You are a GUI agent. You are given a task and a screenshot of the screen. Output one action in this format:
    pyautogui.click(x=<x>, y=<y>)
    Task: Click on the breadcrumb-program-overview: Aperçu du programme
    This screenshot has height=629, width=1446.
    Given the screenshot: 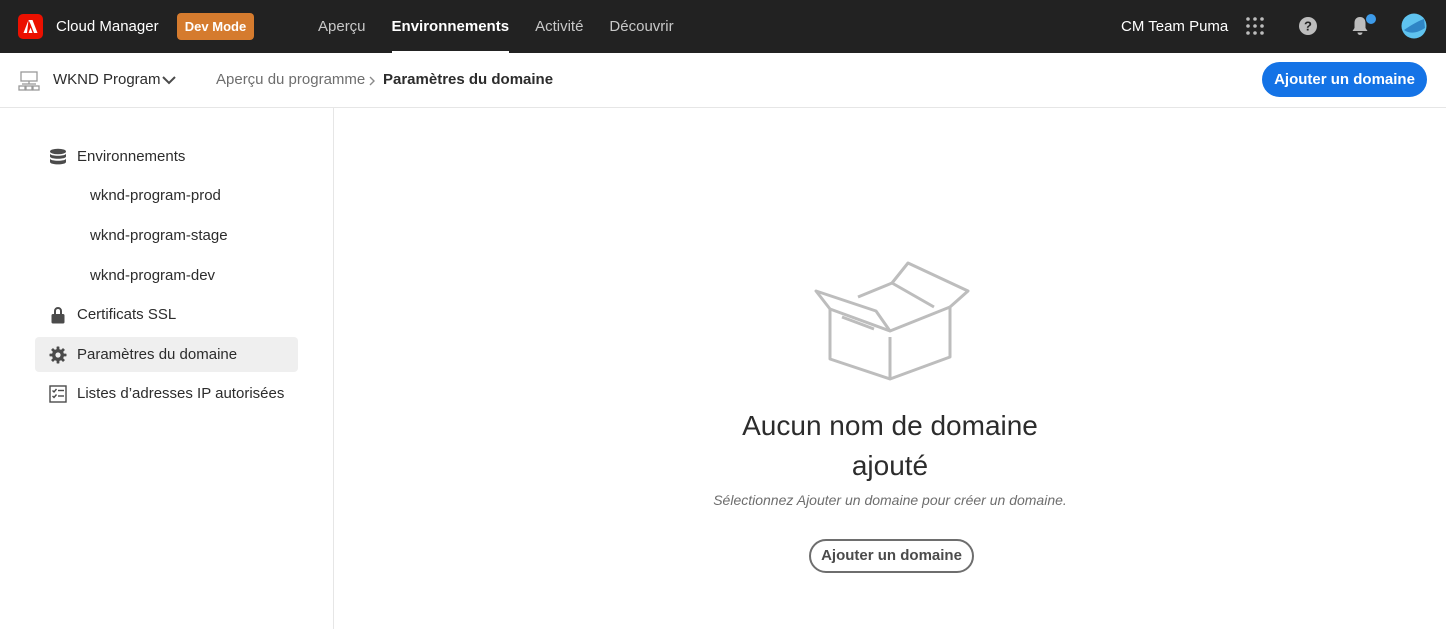 What is the action you would take?
    pyautogui.click(x=290, y=80)
    